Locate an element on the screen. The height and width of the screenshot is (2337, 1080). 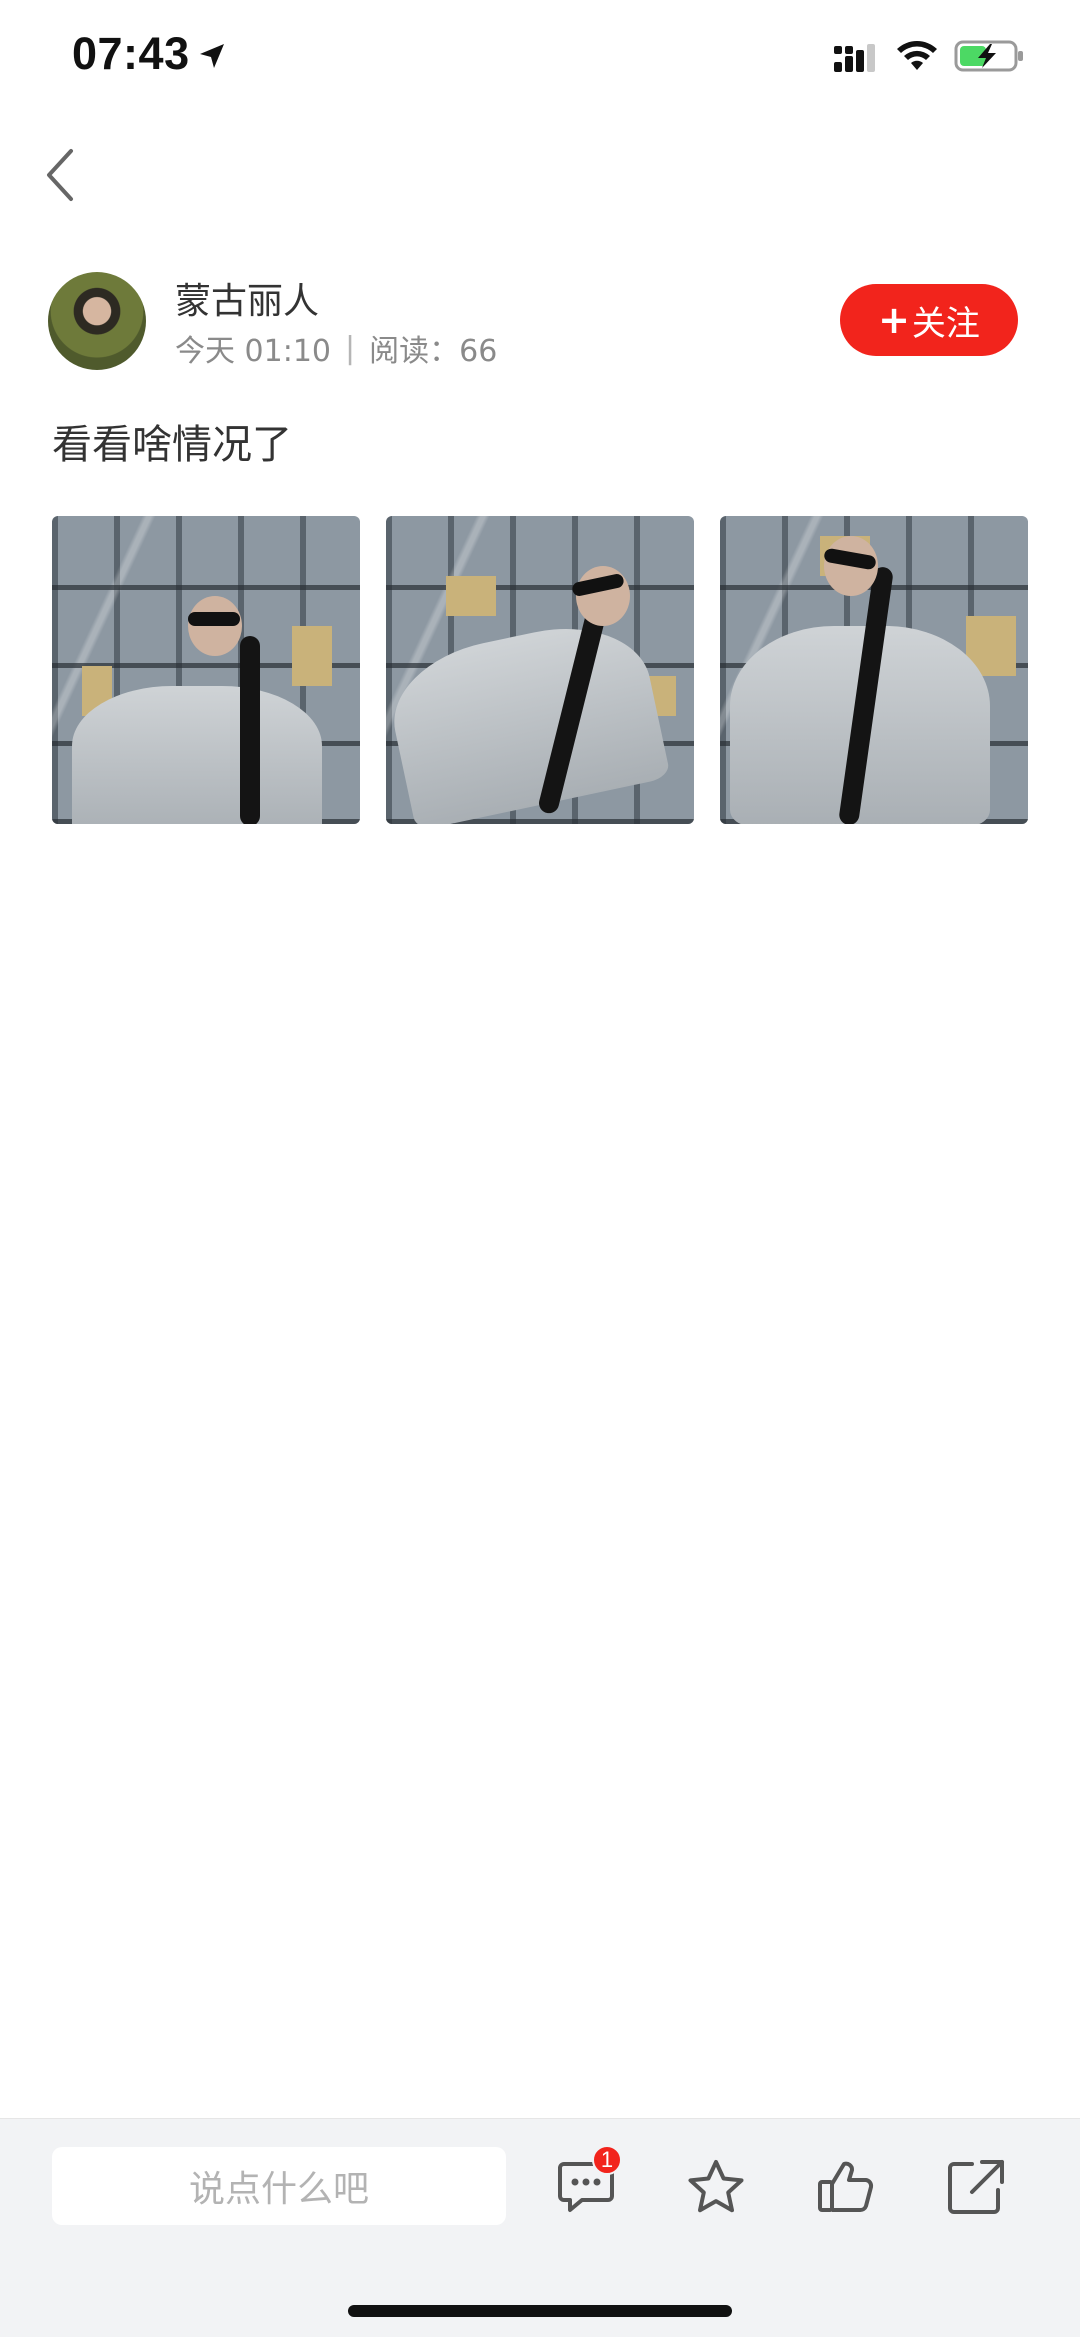
back-button is located at coordinates (60, 175).